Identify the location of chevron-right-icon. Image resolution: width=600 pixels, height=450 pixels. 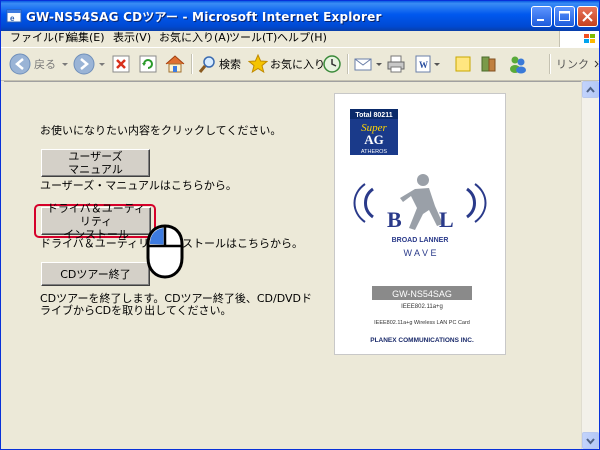
(596, 64).